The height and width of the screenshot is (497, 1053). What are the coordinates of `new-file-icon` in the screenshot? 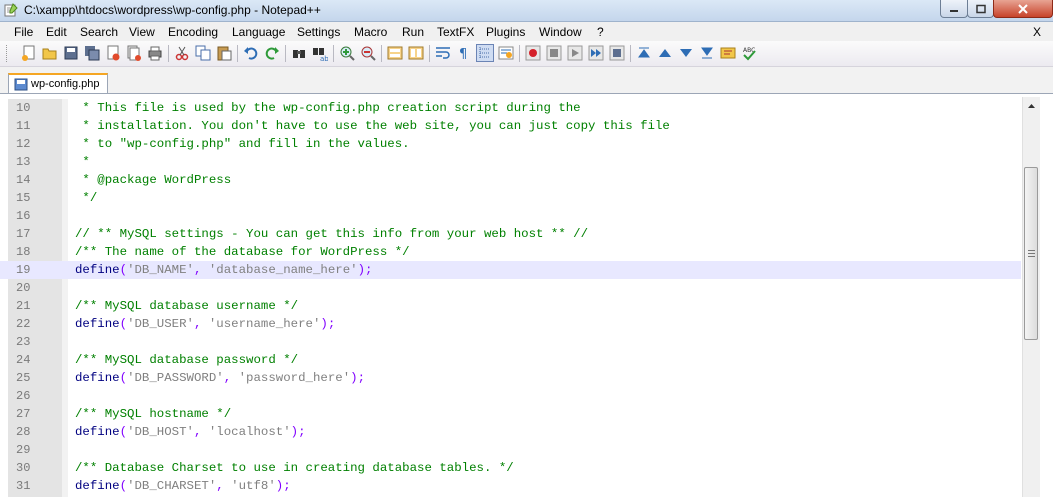 It's located at (29, 53).